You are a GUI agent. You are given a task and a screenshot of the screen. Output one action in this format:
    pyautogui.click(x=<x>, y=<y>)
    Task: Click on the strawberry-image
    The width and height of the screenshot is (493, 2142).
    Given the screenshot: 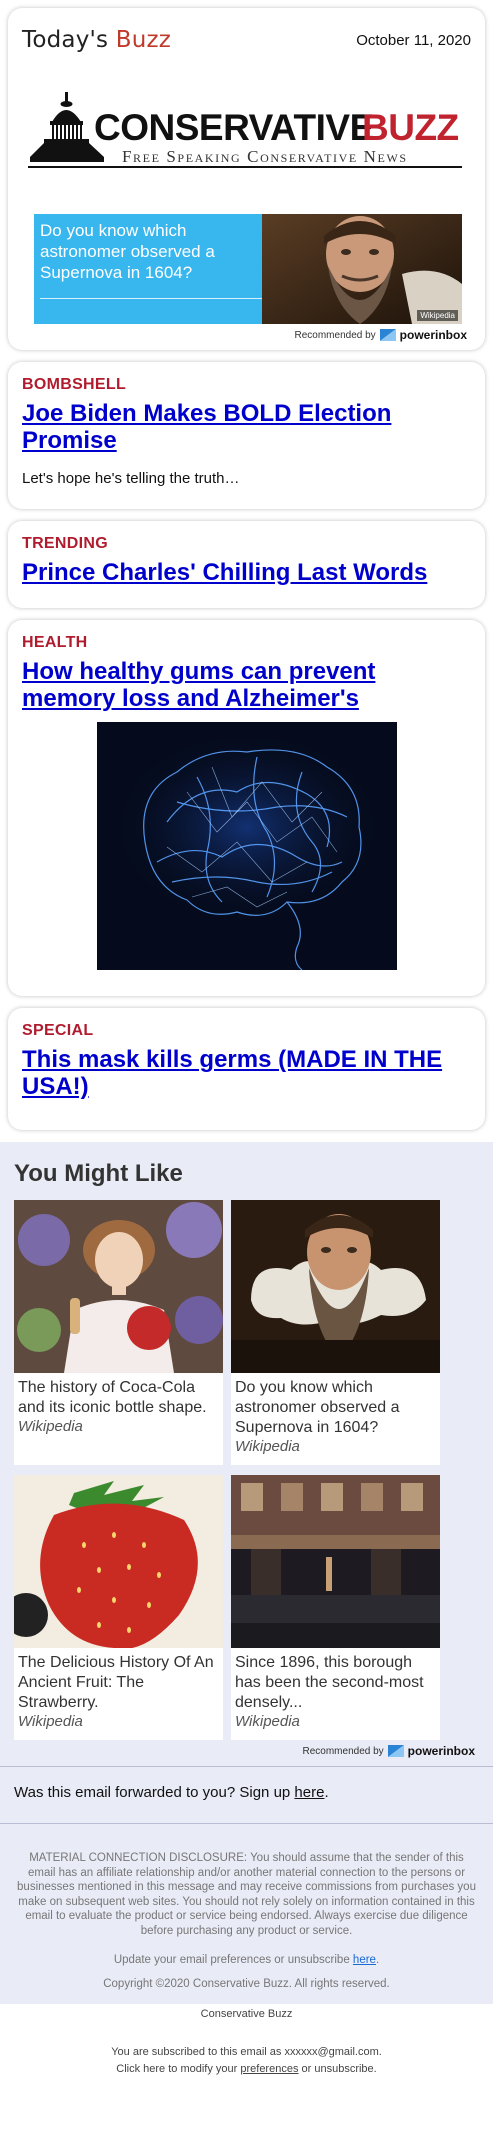 What is the action you would take?
    pyautogui.click(x=118, y=1561)
    